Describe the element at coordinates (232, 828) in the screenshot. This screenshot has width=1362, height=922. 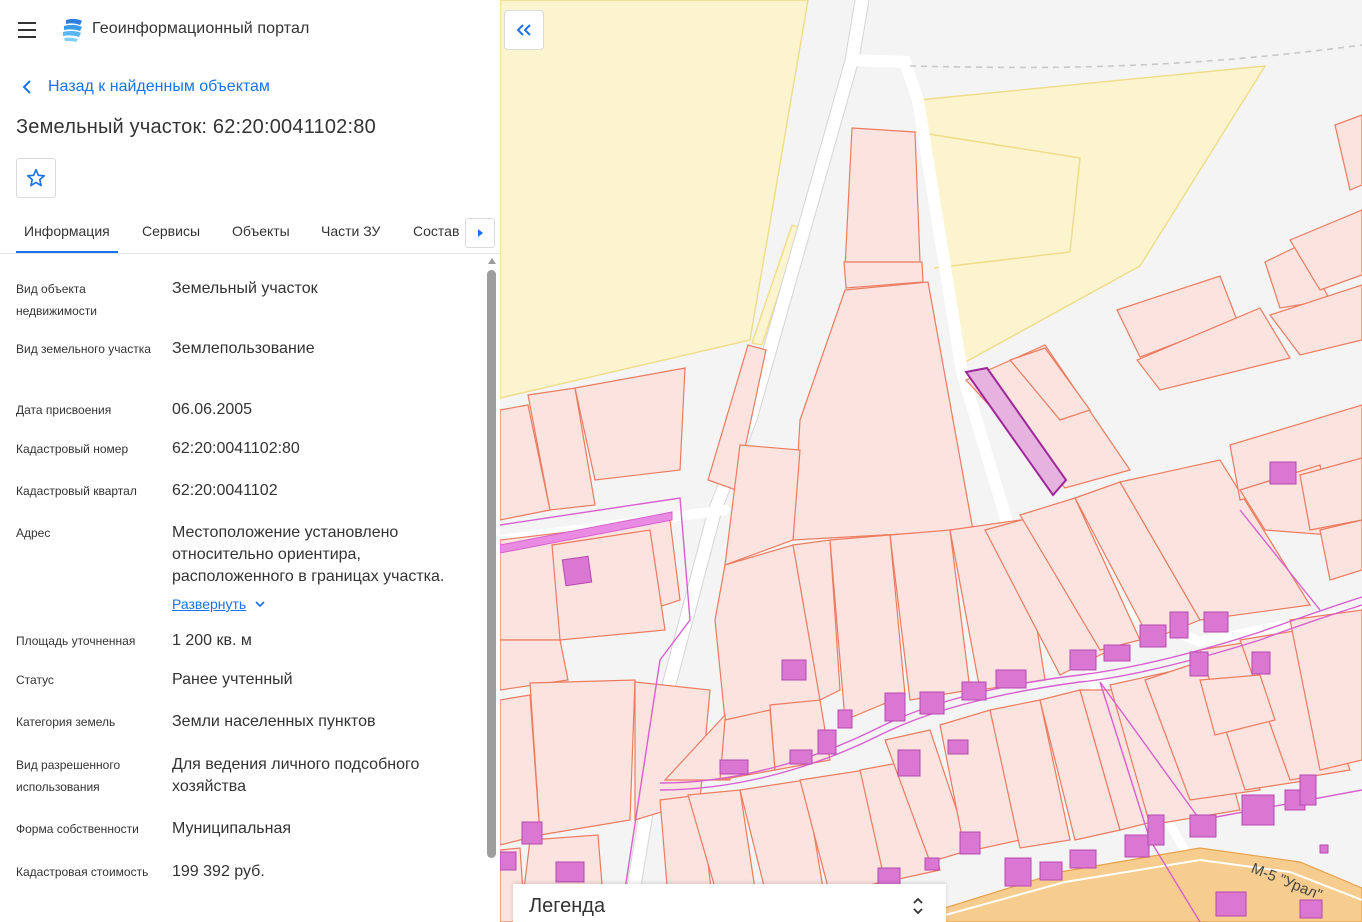
I see `field-value: Муниципальная` at that location.